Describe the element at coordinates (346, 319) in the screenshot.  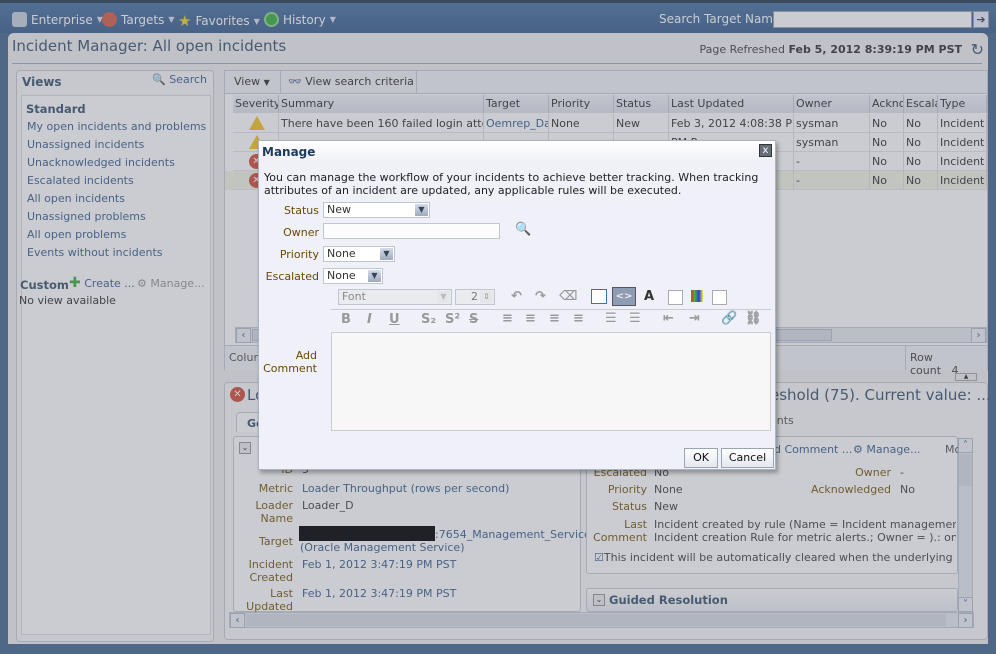
I see `bold-icon: B` at that location.